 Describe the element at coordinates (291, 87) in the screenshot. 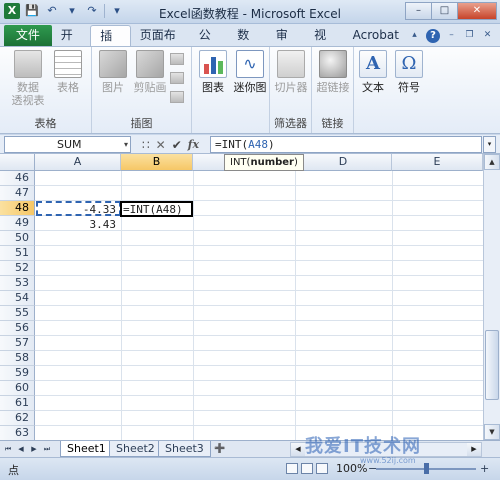

I see `slicer-label: 切片器` at that location.